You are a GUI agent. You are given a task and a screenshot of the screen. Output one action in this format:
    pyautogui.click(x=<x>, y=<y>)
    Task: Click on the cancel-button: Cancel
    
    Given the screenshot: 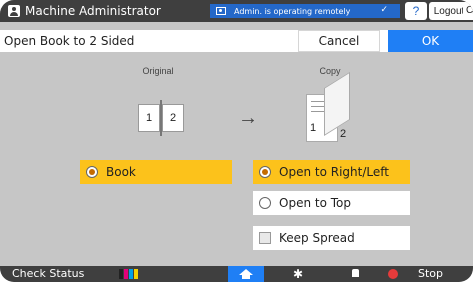 What is the action you would take?
    pyautogui.click(x=339, y=41)
    